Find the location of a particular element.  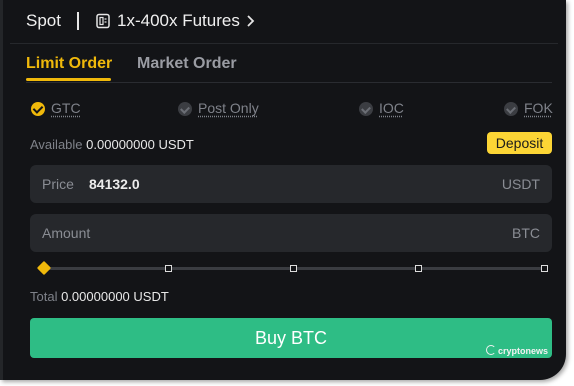

amount-input: Amount BTC is located at coordinates (291, 233).